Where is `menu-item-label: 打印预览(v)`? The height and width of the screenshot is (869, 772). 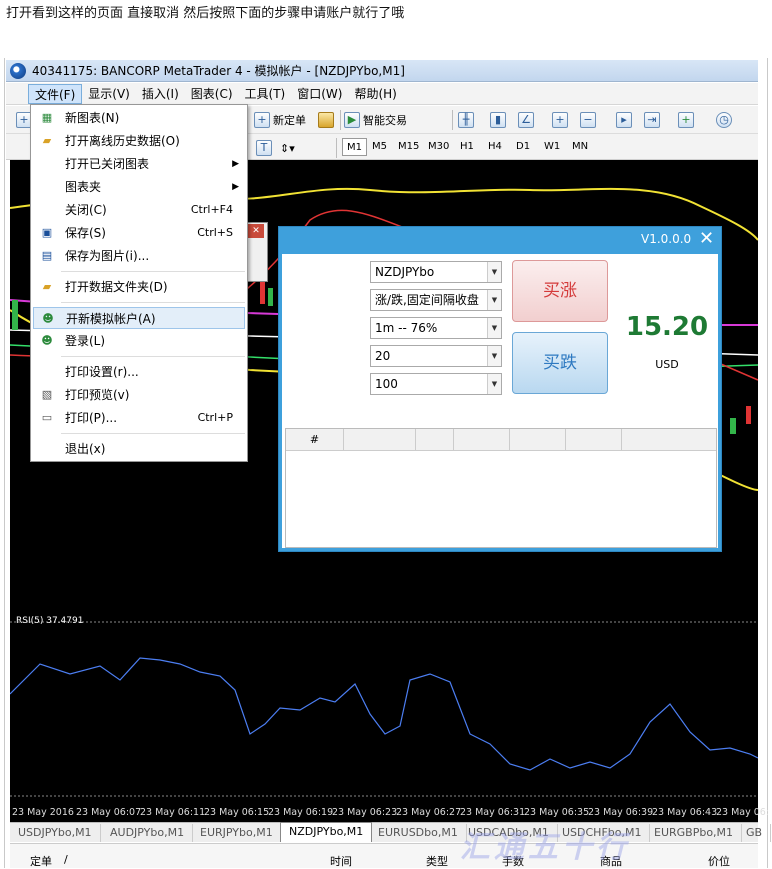 menu-item-label: 打印预览(v) is located at coordinates (97, 395).